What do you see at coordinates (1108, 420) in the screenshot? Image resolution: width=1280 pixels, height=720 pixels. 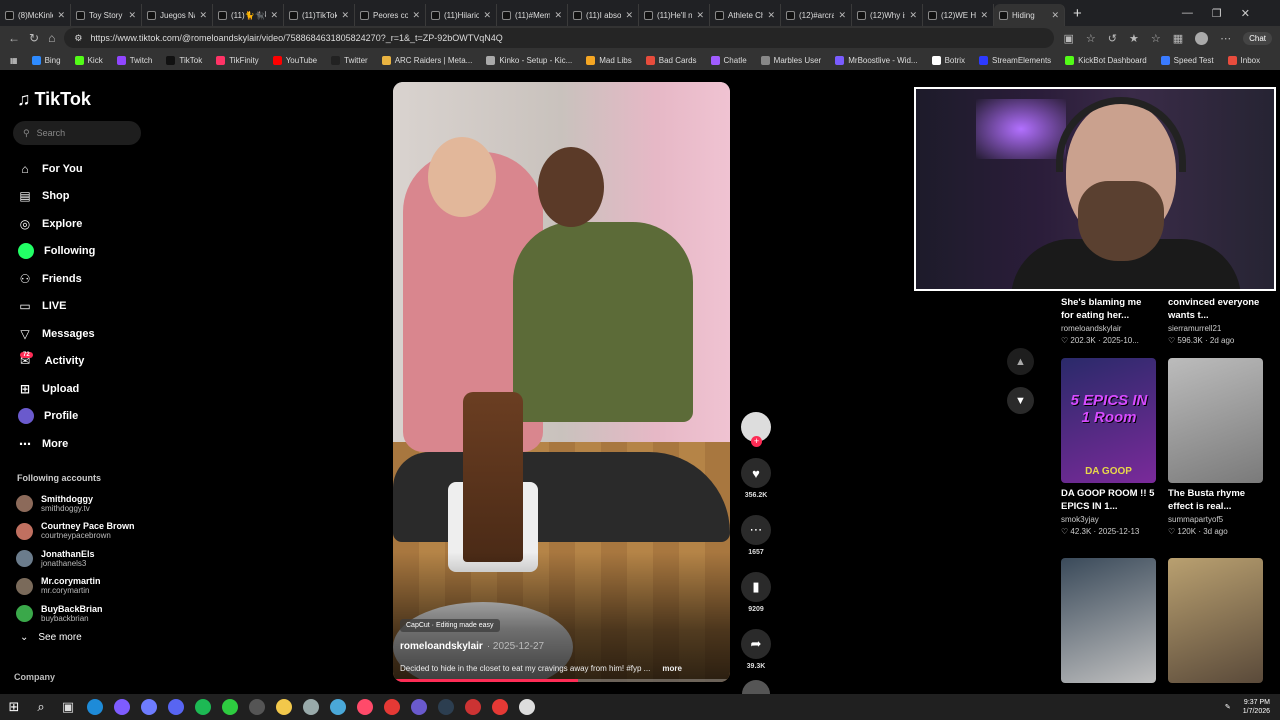 I see `related-video-thumbnail: 5 EPICS IN 1 Room DA GOOP` at bounding box center [1108, 420].